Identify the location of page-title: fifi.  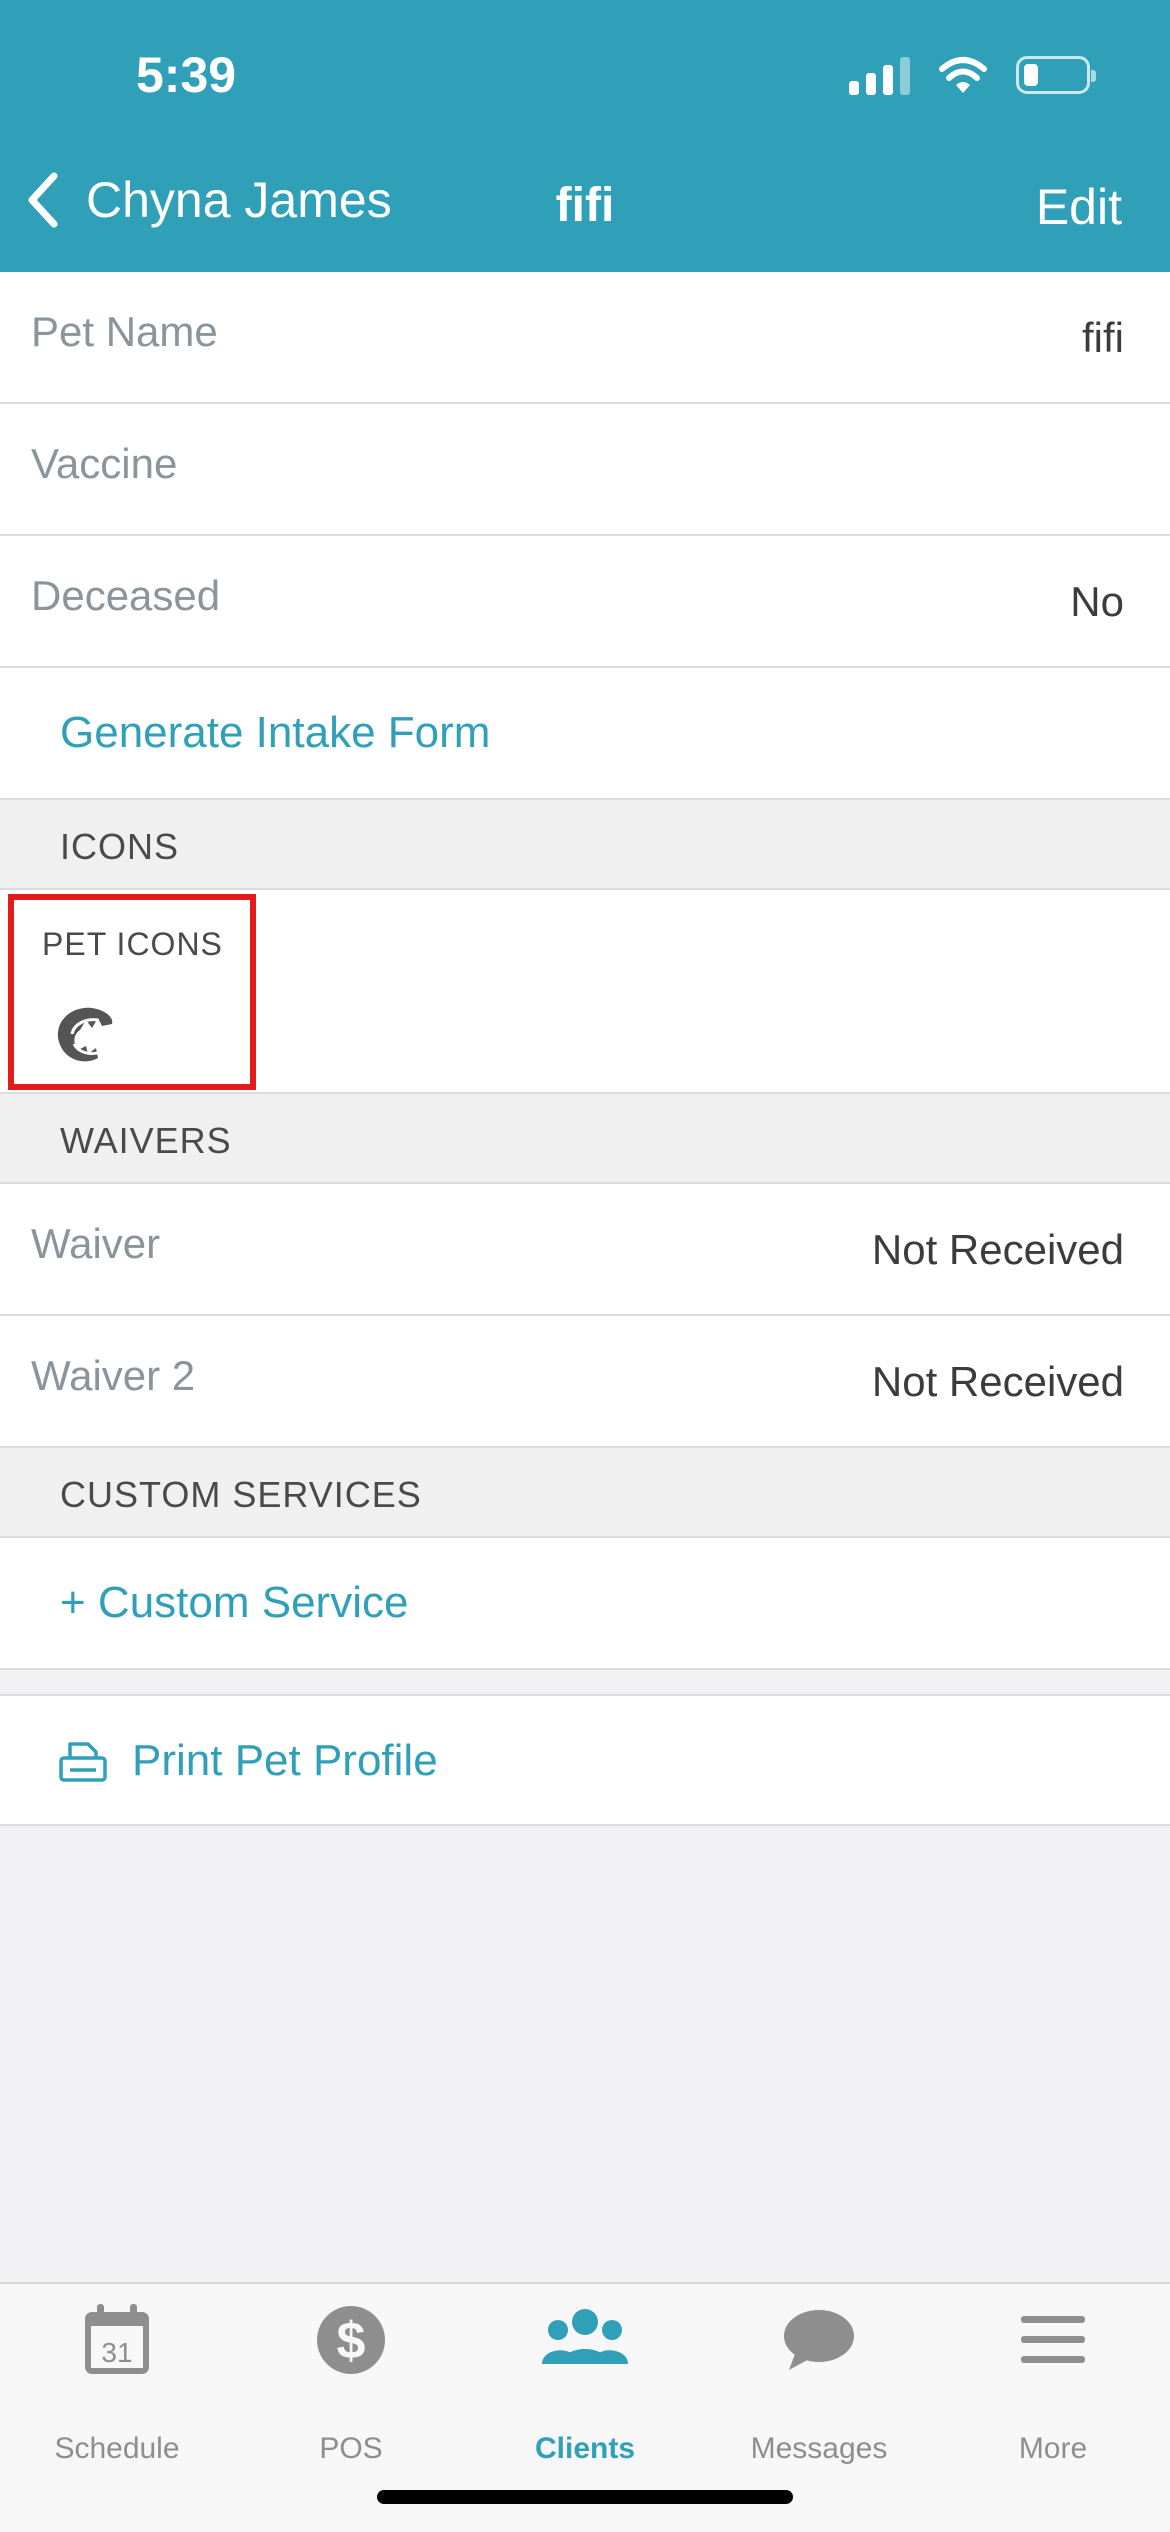
(585, 205).